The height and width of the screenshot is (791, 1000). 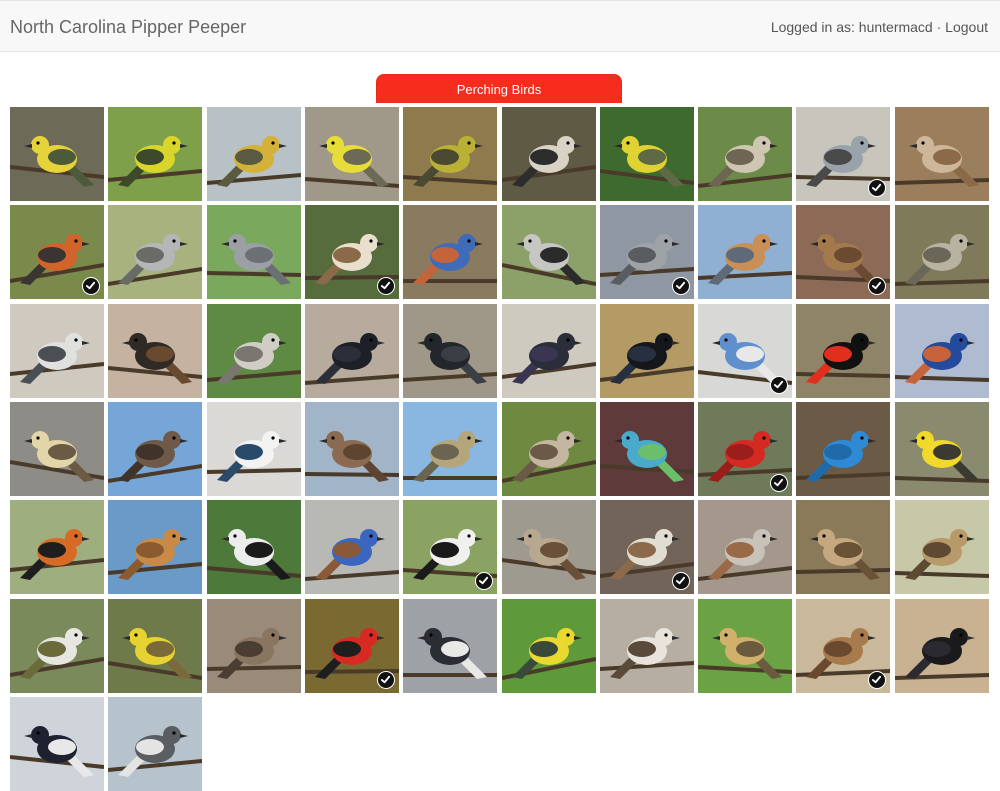 I want to click on user-status: Logged in as: huntermacd · Logout, so click(x=879, y=27).